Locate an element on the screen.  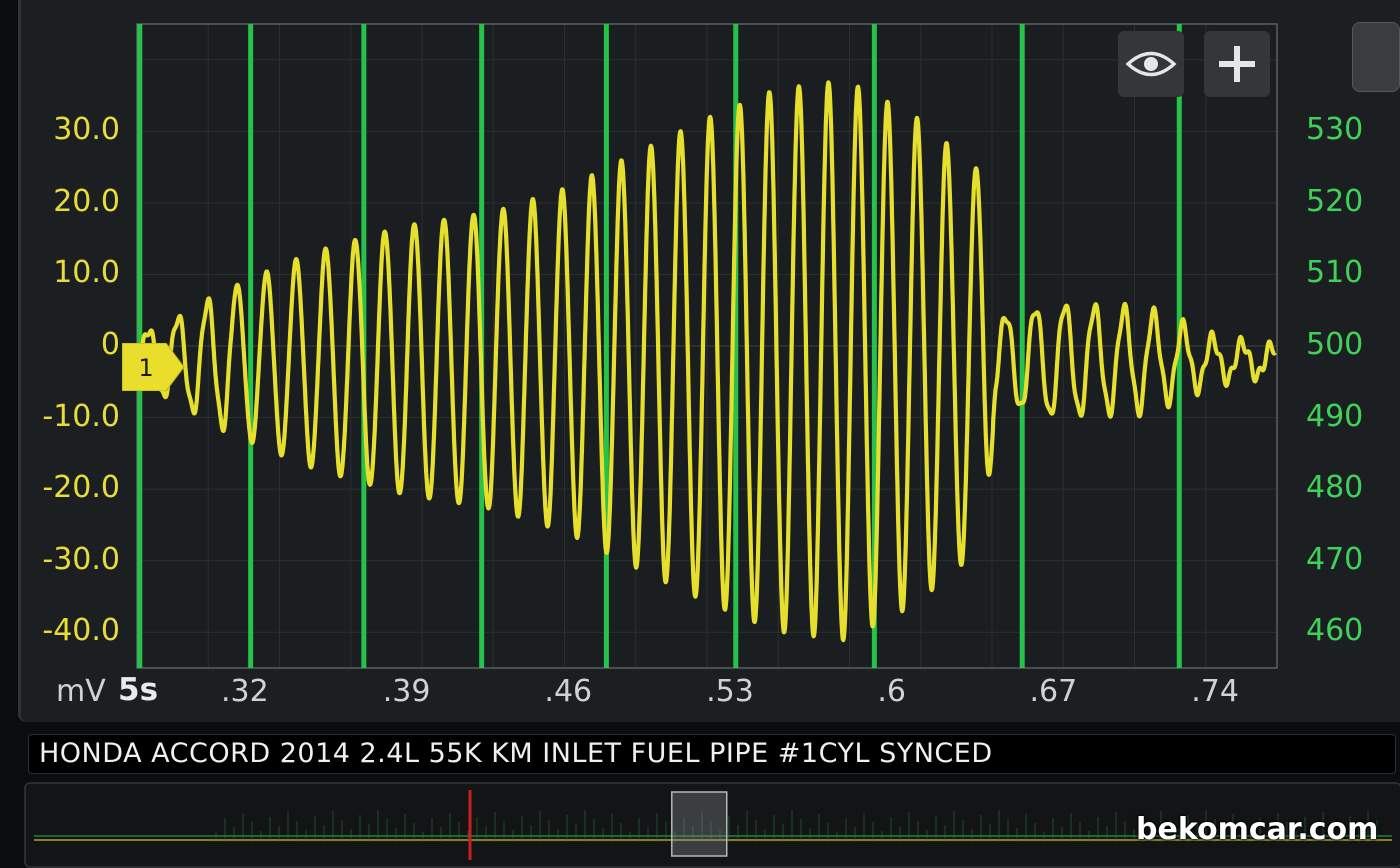
x-tick: .39 is located at coordinates (406, 691).